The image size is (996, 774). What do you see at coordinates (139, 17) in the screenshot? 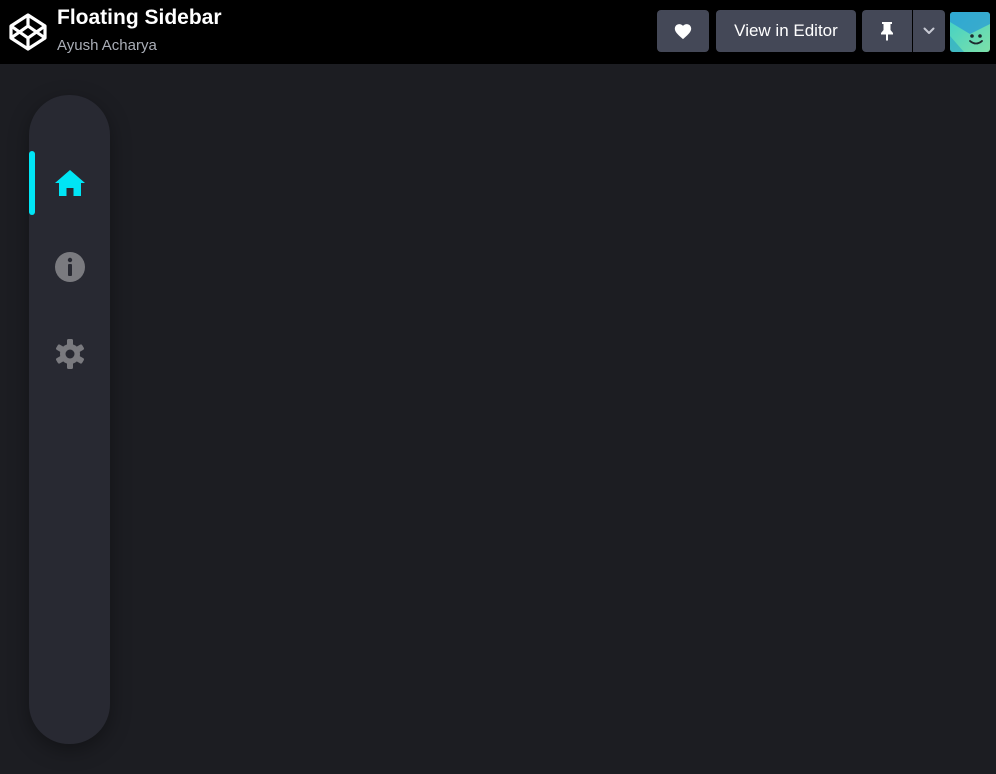
I see `pen-title: Floating Sidebar` at bounding box center [139, 17].